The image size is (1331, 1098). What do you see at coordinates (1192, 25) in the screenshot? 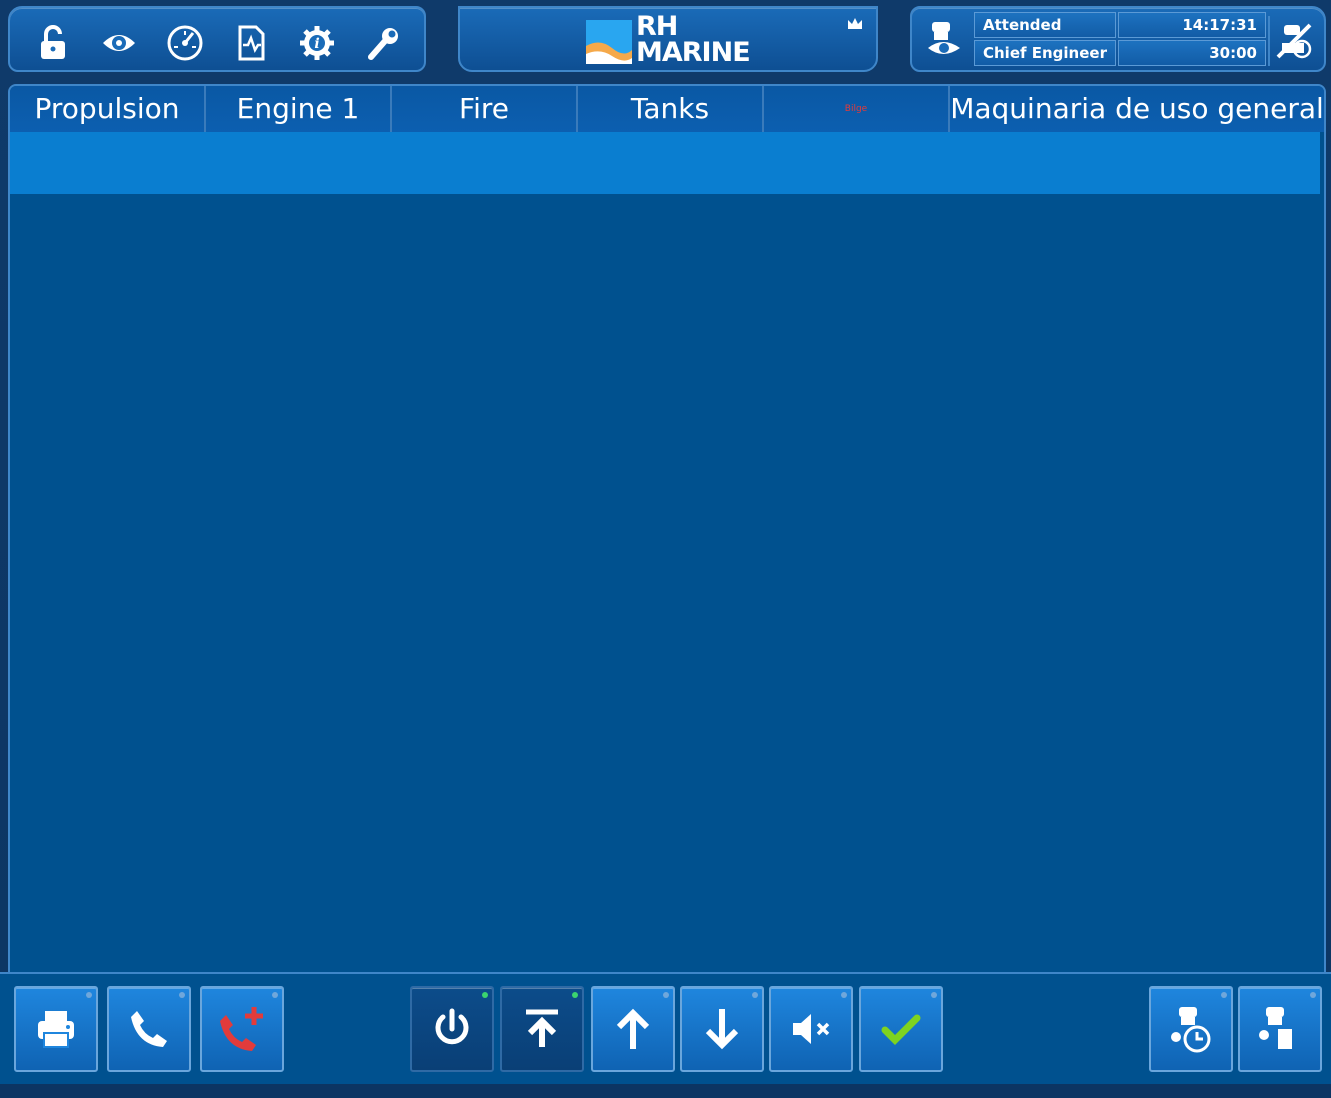
I see `clock: 14:17:31` at bounding box center [1192, 25].